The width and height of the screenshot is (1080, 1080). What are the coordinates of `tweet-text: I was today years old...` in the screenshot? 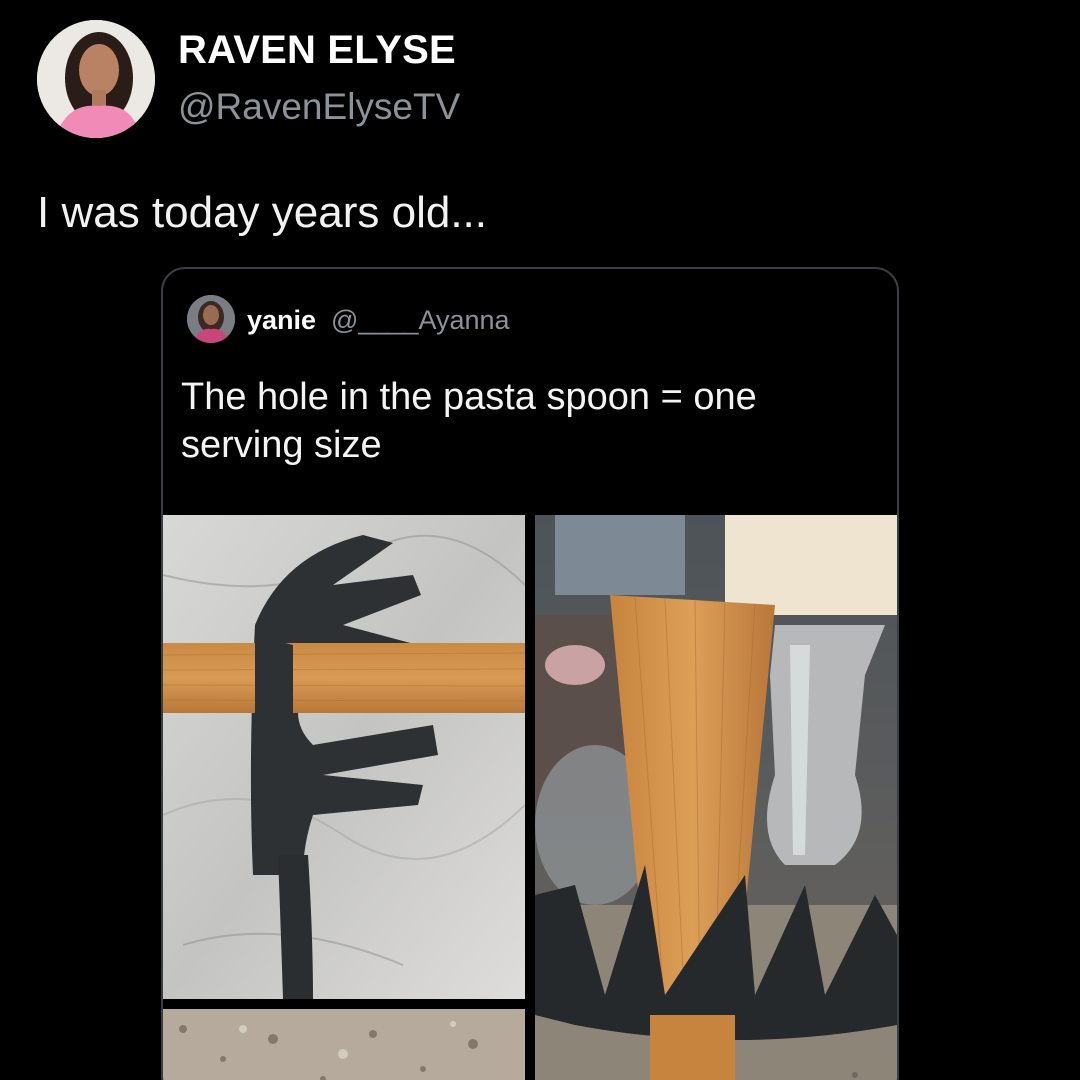 It's located at (262, 212).